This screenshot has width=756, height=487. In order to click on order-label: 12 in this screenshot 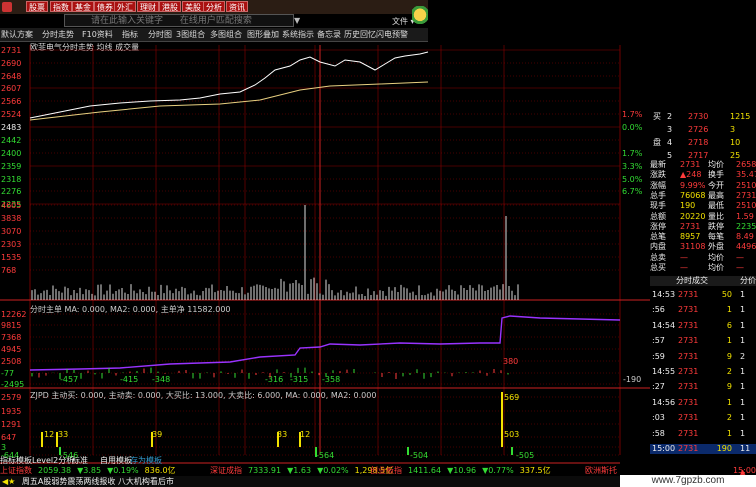, I will do `click(305, 434)`.